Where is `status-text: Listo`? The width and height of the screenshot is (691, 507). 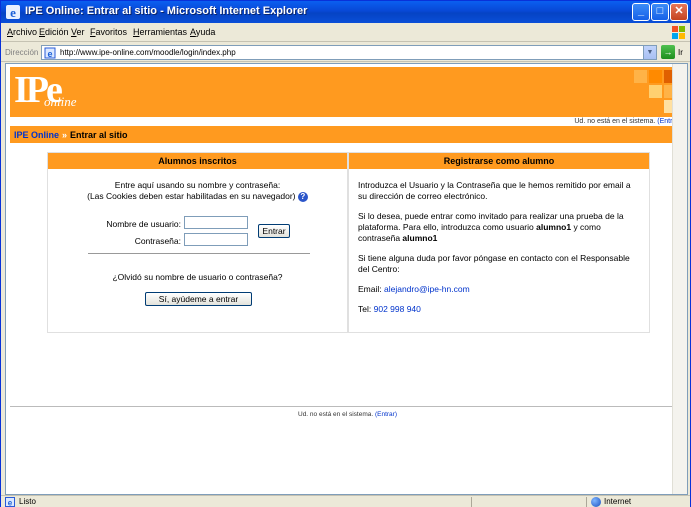 status-text: Listo is located at coordinates (27, 501).